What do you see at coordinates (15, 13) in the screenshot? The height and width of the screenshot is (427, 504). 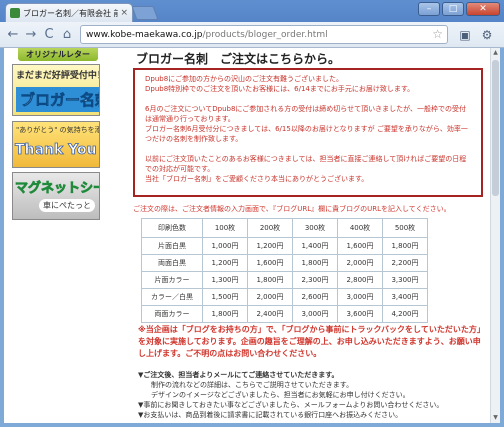 I see `favicon-icon` at bounding box center [15, 13].